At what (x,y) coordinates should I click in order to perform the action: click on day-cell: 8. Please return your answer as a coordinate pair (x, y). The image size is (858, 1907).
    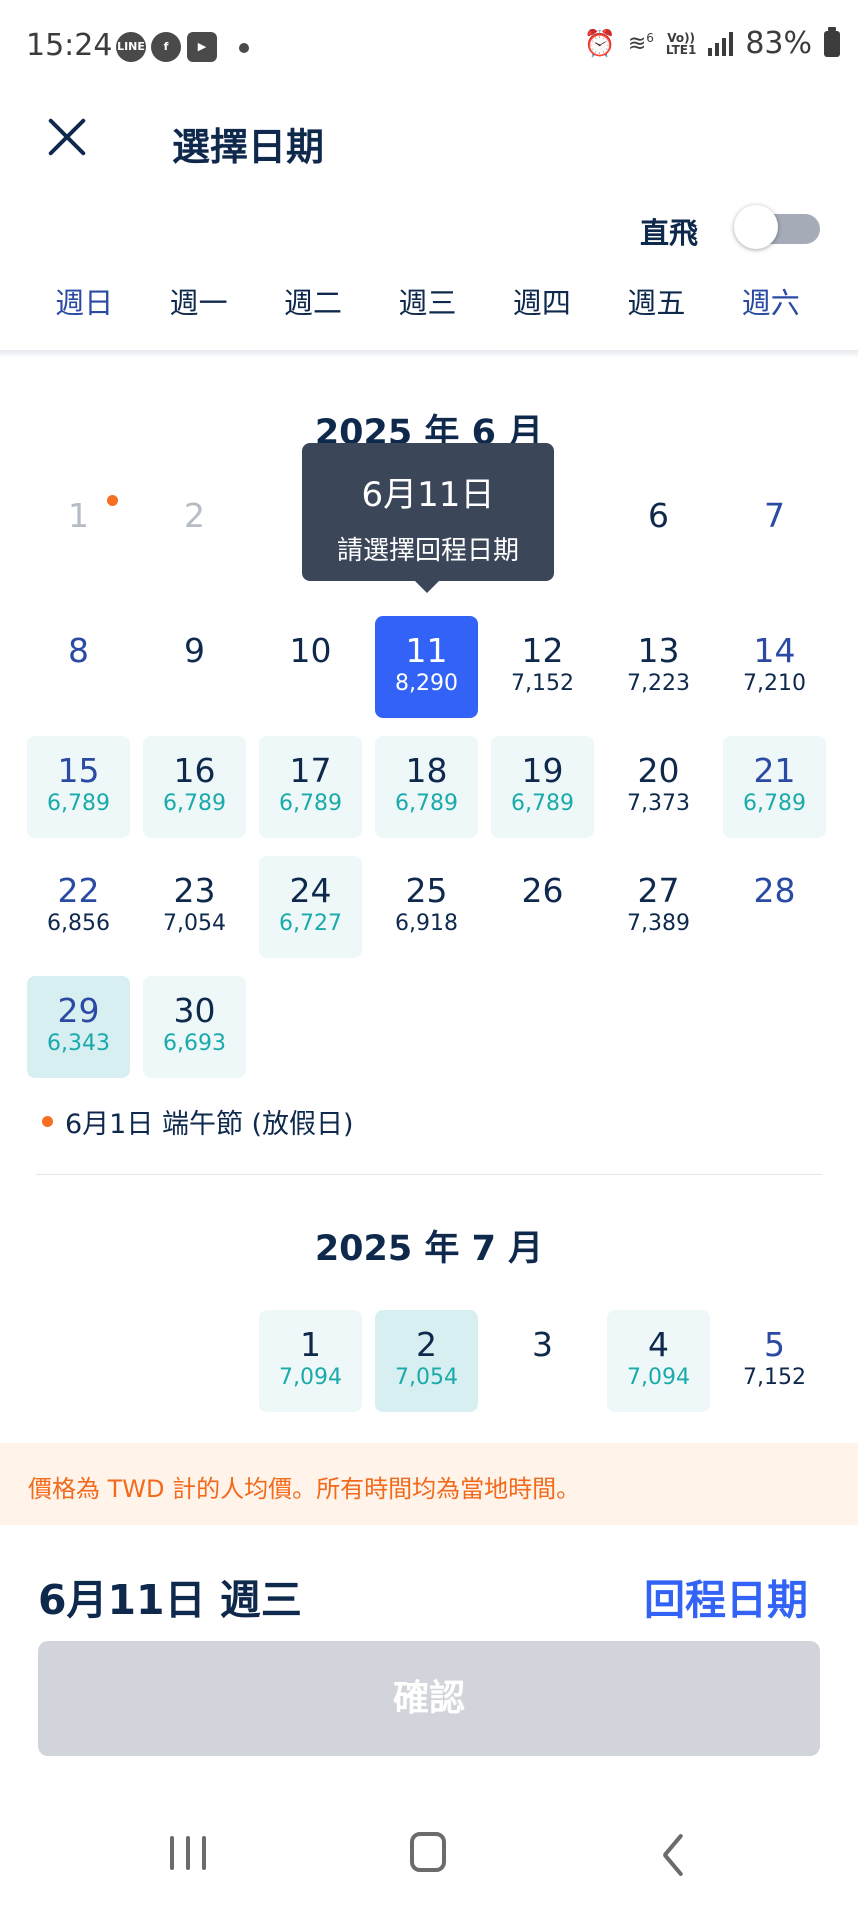
    Looking at the image, I should click on (78, 667).